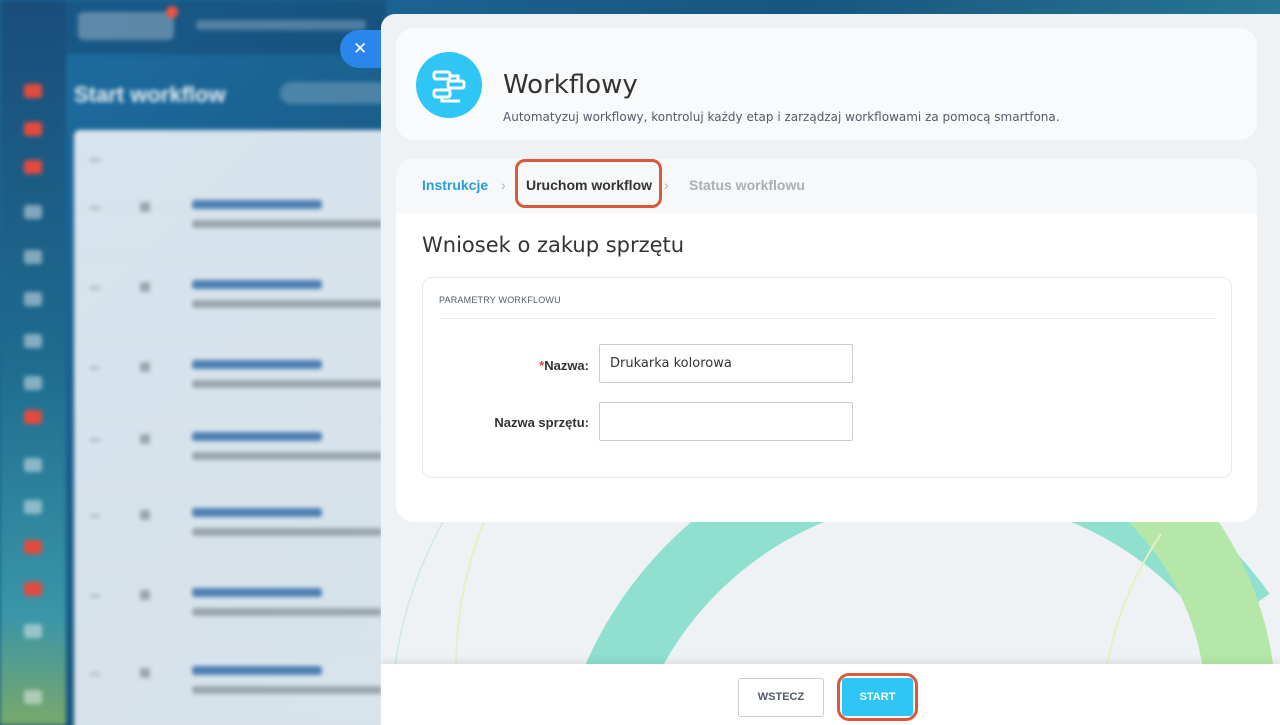 Image resolution: width=1280 pixels, height=725 pixels. Describe the element at coordinates (570, 85) in the screenshot. I see `page-title: Workflowy` at that location.